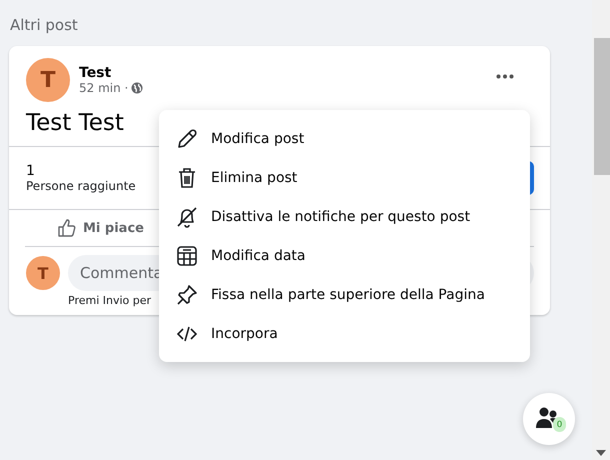 This screenshot has width=610, height=460. Describe the element at coordinates (344, 333) in the screenshot. I see `menu-item: Incorpora` at that location.